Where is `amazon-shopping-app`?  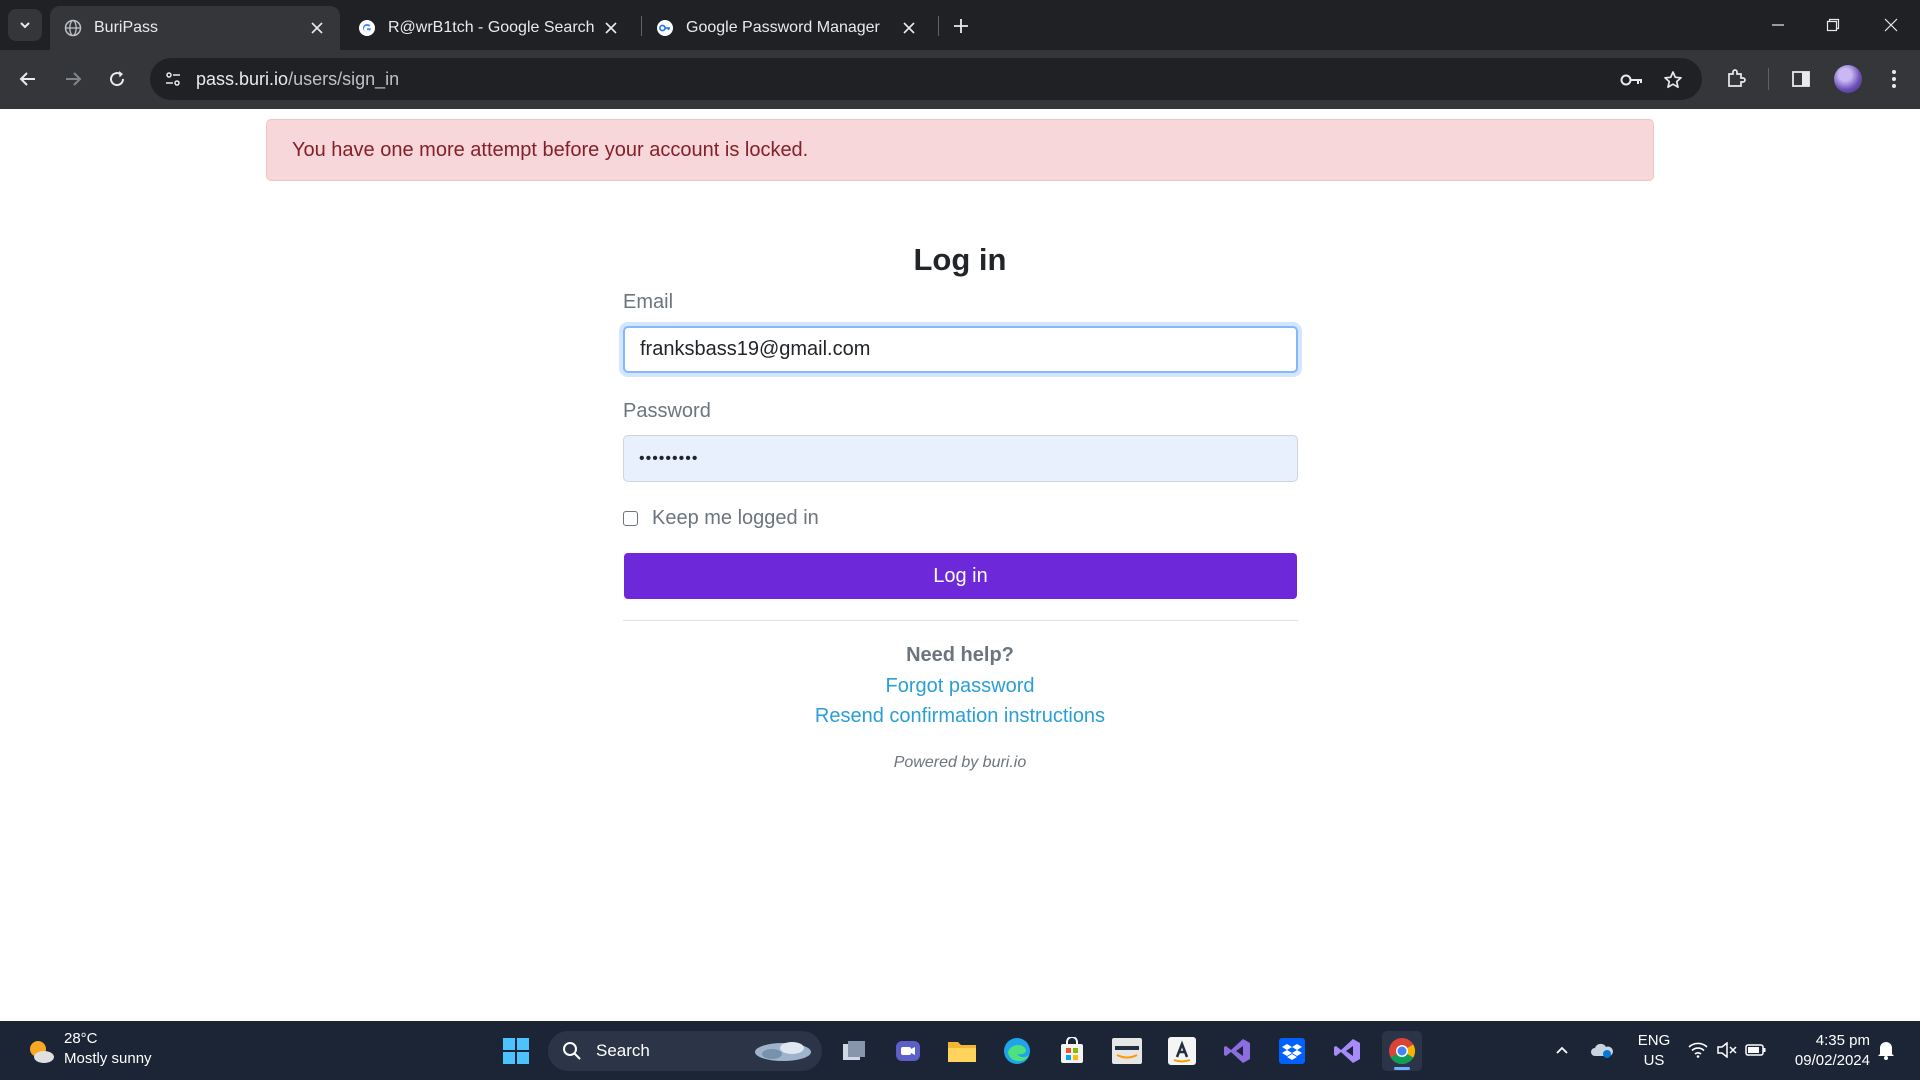
amazon-shopping-app is located at coordinates (1182, 1051).